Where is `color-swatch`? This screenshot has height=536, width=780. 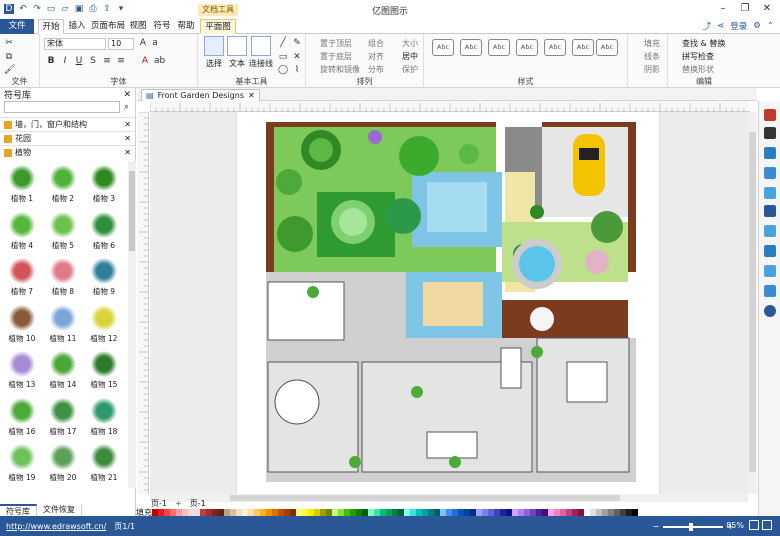
color-swatch is located at coordinates (635, 512).